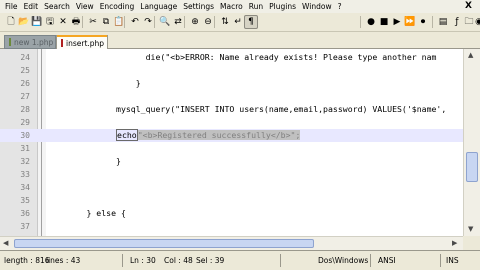 The height and width of the screenshot is (270, 480). What do you see at coordinates (225, 22) in the screenshot?
I see `sync-scroll-icon: ⇅` at bounding box center [225, 22].